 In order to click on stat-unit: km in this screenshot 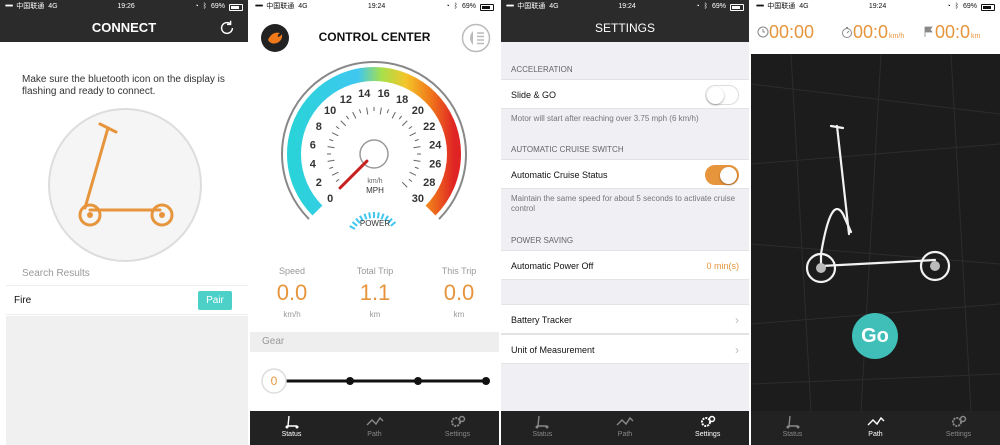, I will do `click(375, 314)`.